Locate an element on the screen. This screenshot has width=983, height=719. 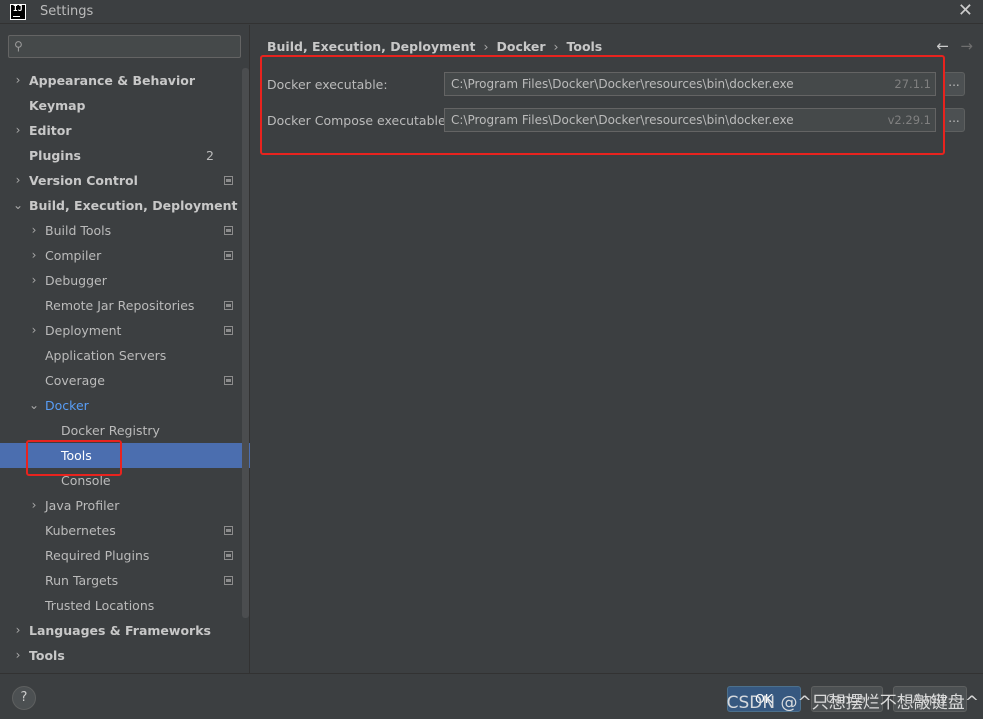
help-button: ? is located at coordinates (24, 698).